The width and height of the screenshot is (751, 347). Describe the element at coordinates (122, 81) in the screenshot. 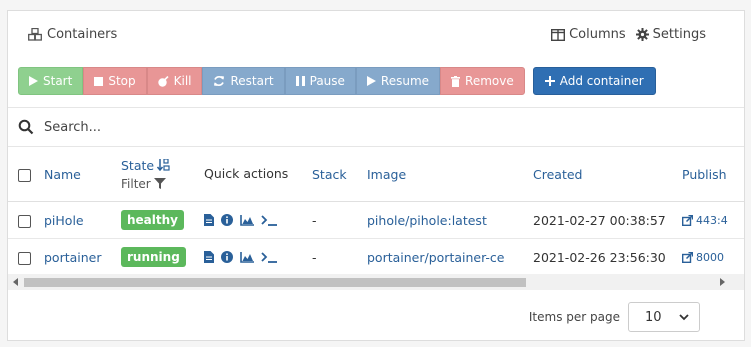

I see `stop-label: Stop` at that location.